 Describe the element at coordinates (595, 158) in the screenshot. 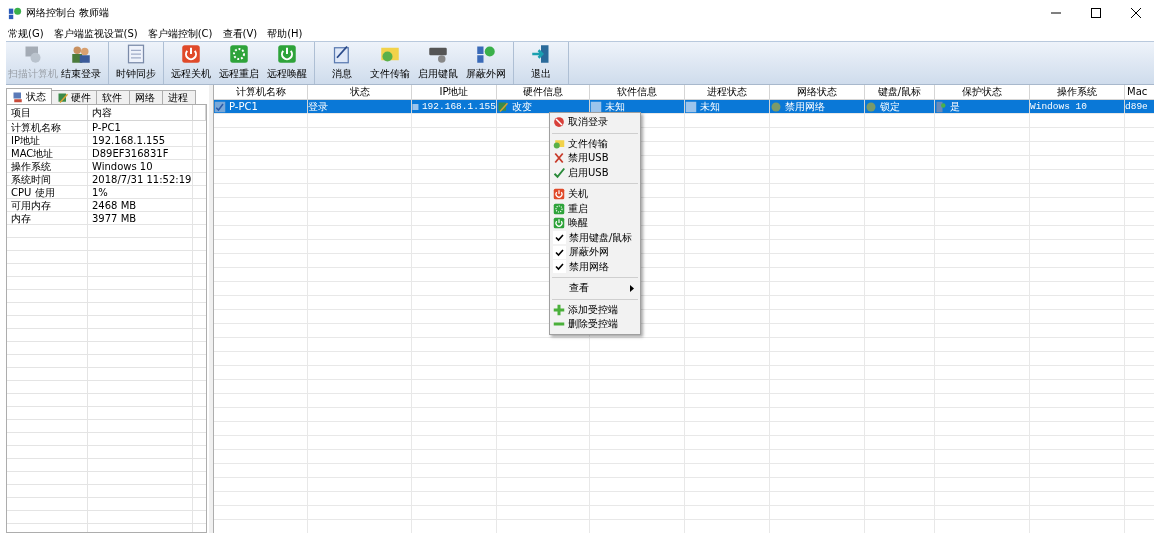

I see `menu-item: 禁用USB` at that location.